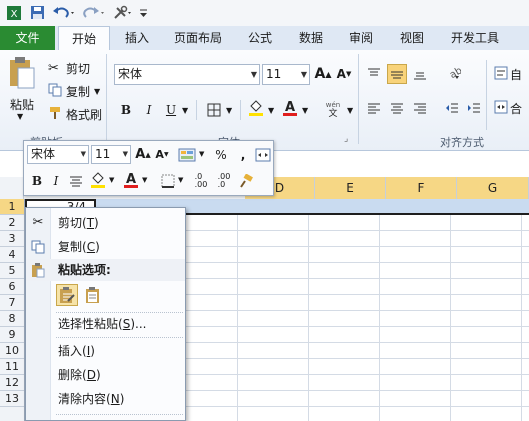 Image resolution: width=529 pixels, height=421 pixels. I want to click on mini-fill-color-icon, so click(98, 180).